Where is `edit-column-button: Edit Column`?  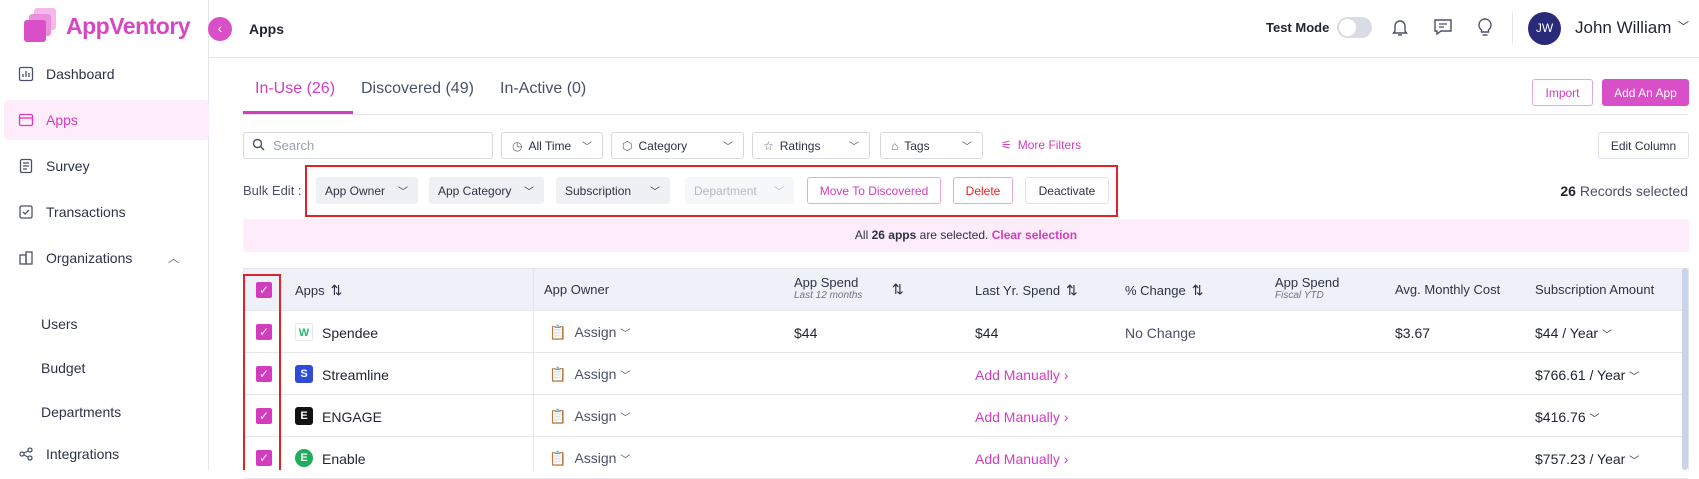 edit-column-button: Edit Column is located at coordinates (1643, 145).